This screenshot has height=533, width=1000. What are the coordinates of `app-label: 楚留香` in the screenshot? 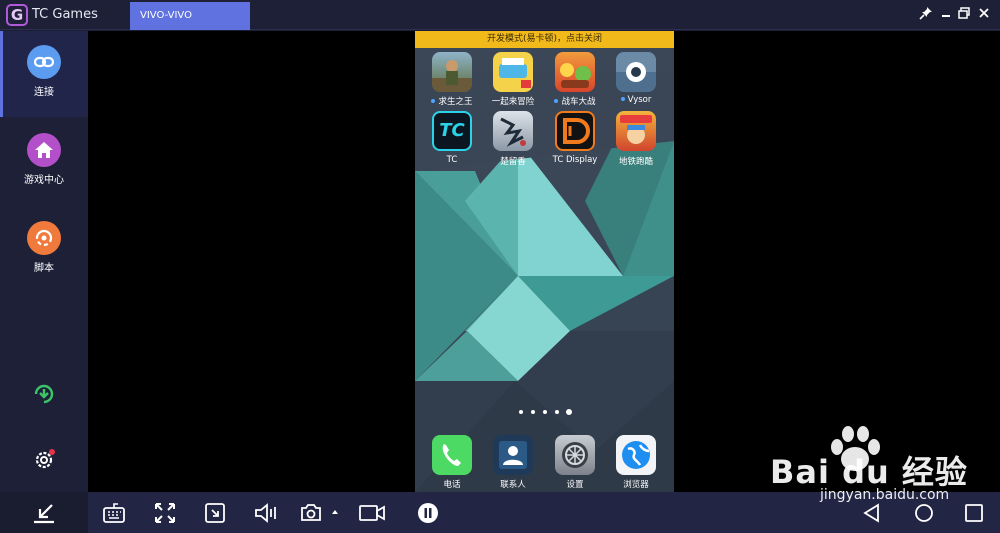 It's located at (513, 162).